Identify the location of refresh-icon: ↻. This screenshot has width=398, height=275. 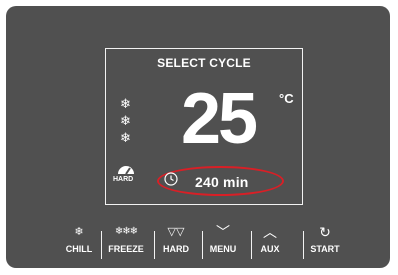
(325, 232).